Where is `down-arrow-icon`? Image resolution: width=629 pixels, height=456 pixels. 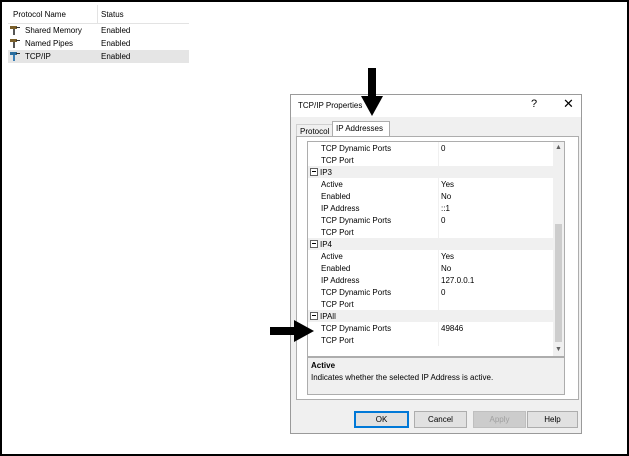
down-arrow-icon is located at coordinates (372, 92).